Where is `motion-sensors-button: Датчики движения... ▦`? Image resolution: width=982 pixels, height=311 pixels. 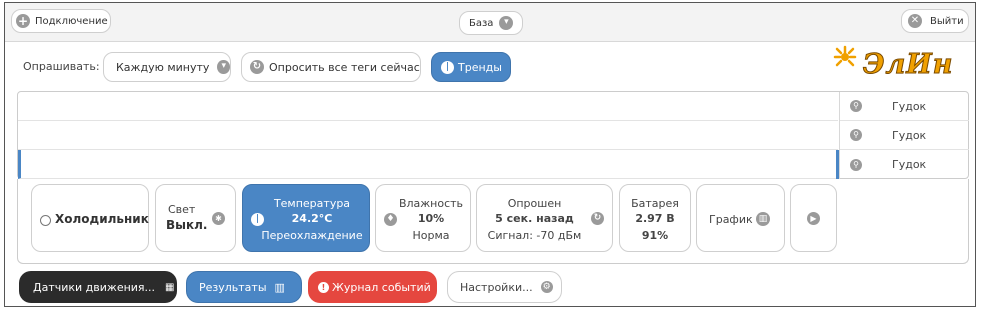 motion-sensors-button: Датчики движения... ▦ is located at coordinates (98, 287).